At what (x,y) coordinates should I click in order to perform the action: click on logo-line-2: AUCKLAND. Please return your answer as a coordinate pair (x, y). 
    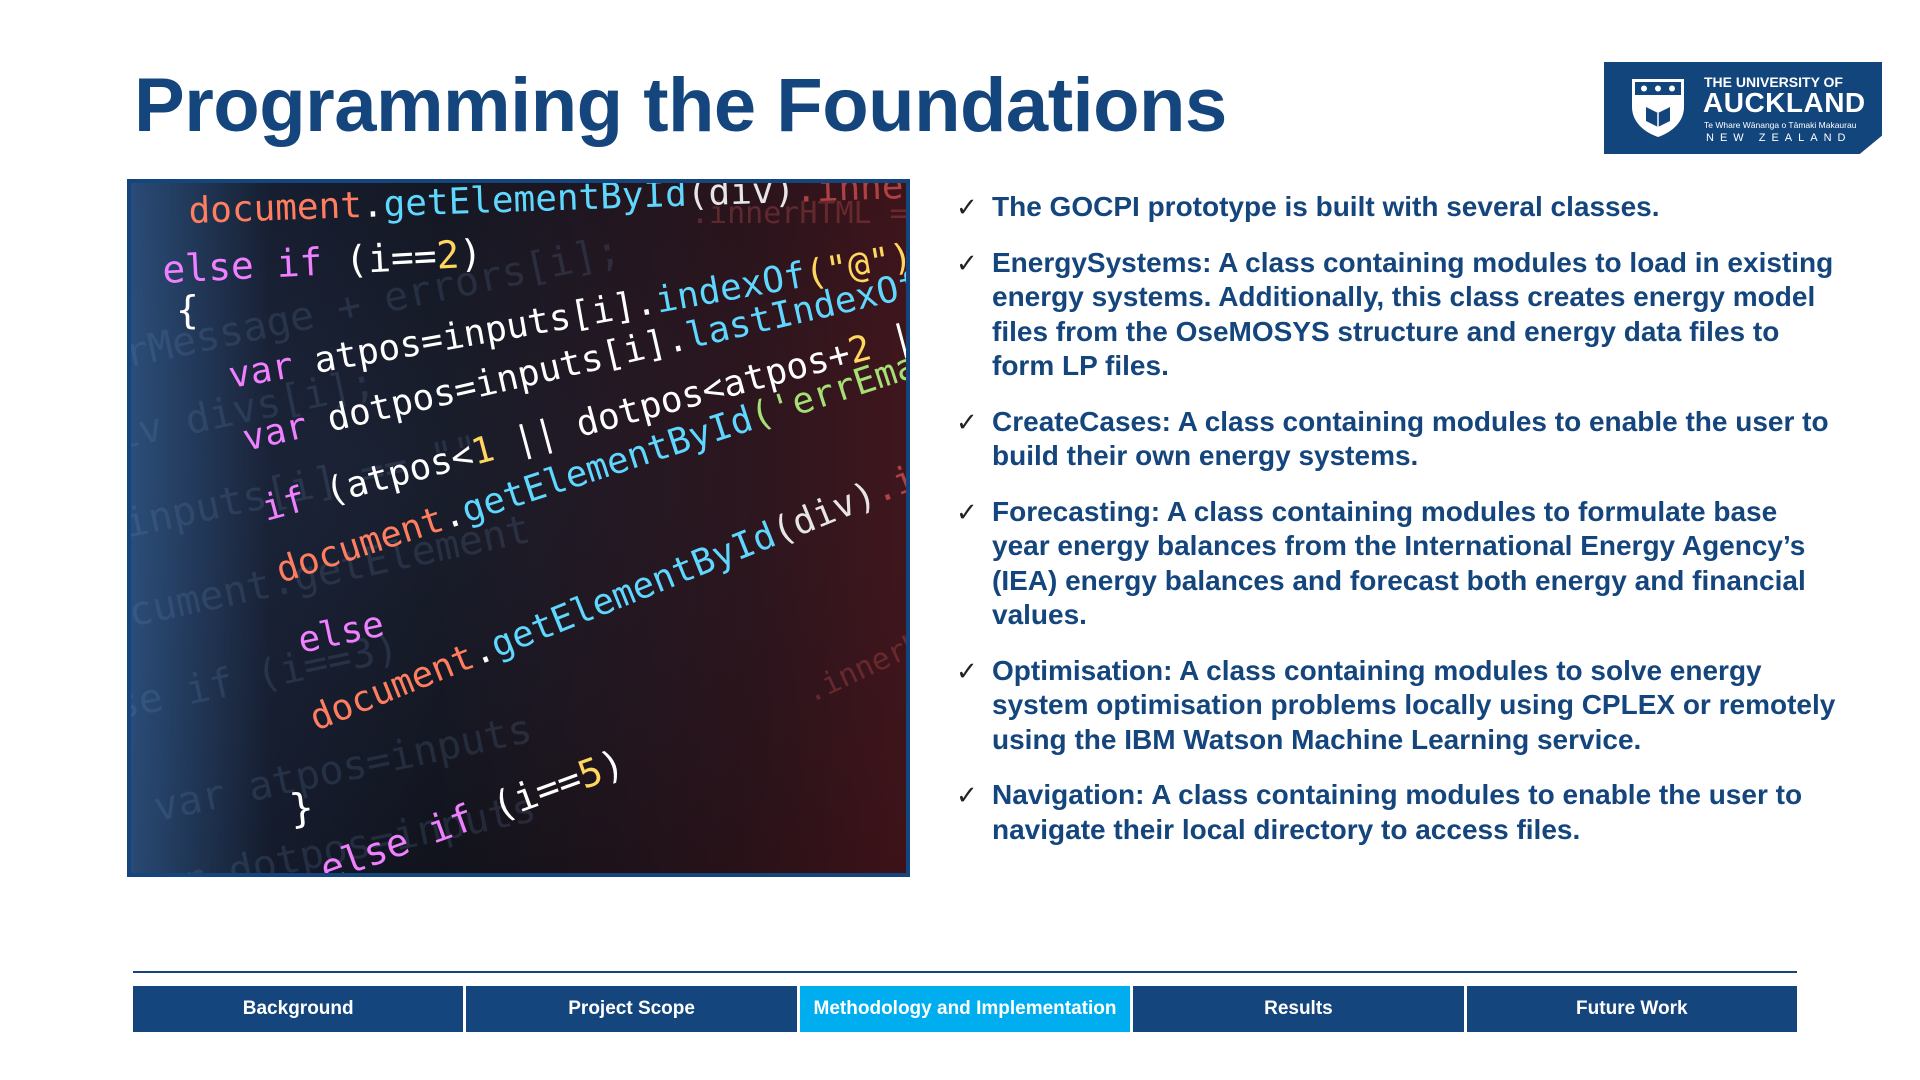
    Looking at the image, I should click on (1784, 102).